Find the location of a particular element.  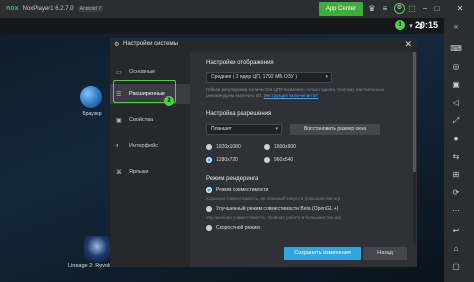

android-badge: Android 7 is located at coordinates (90, 9).